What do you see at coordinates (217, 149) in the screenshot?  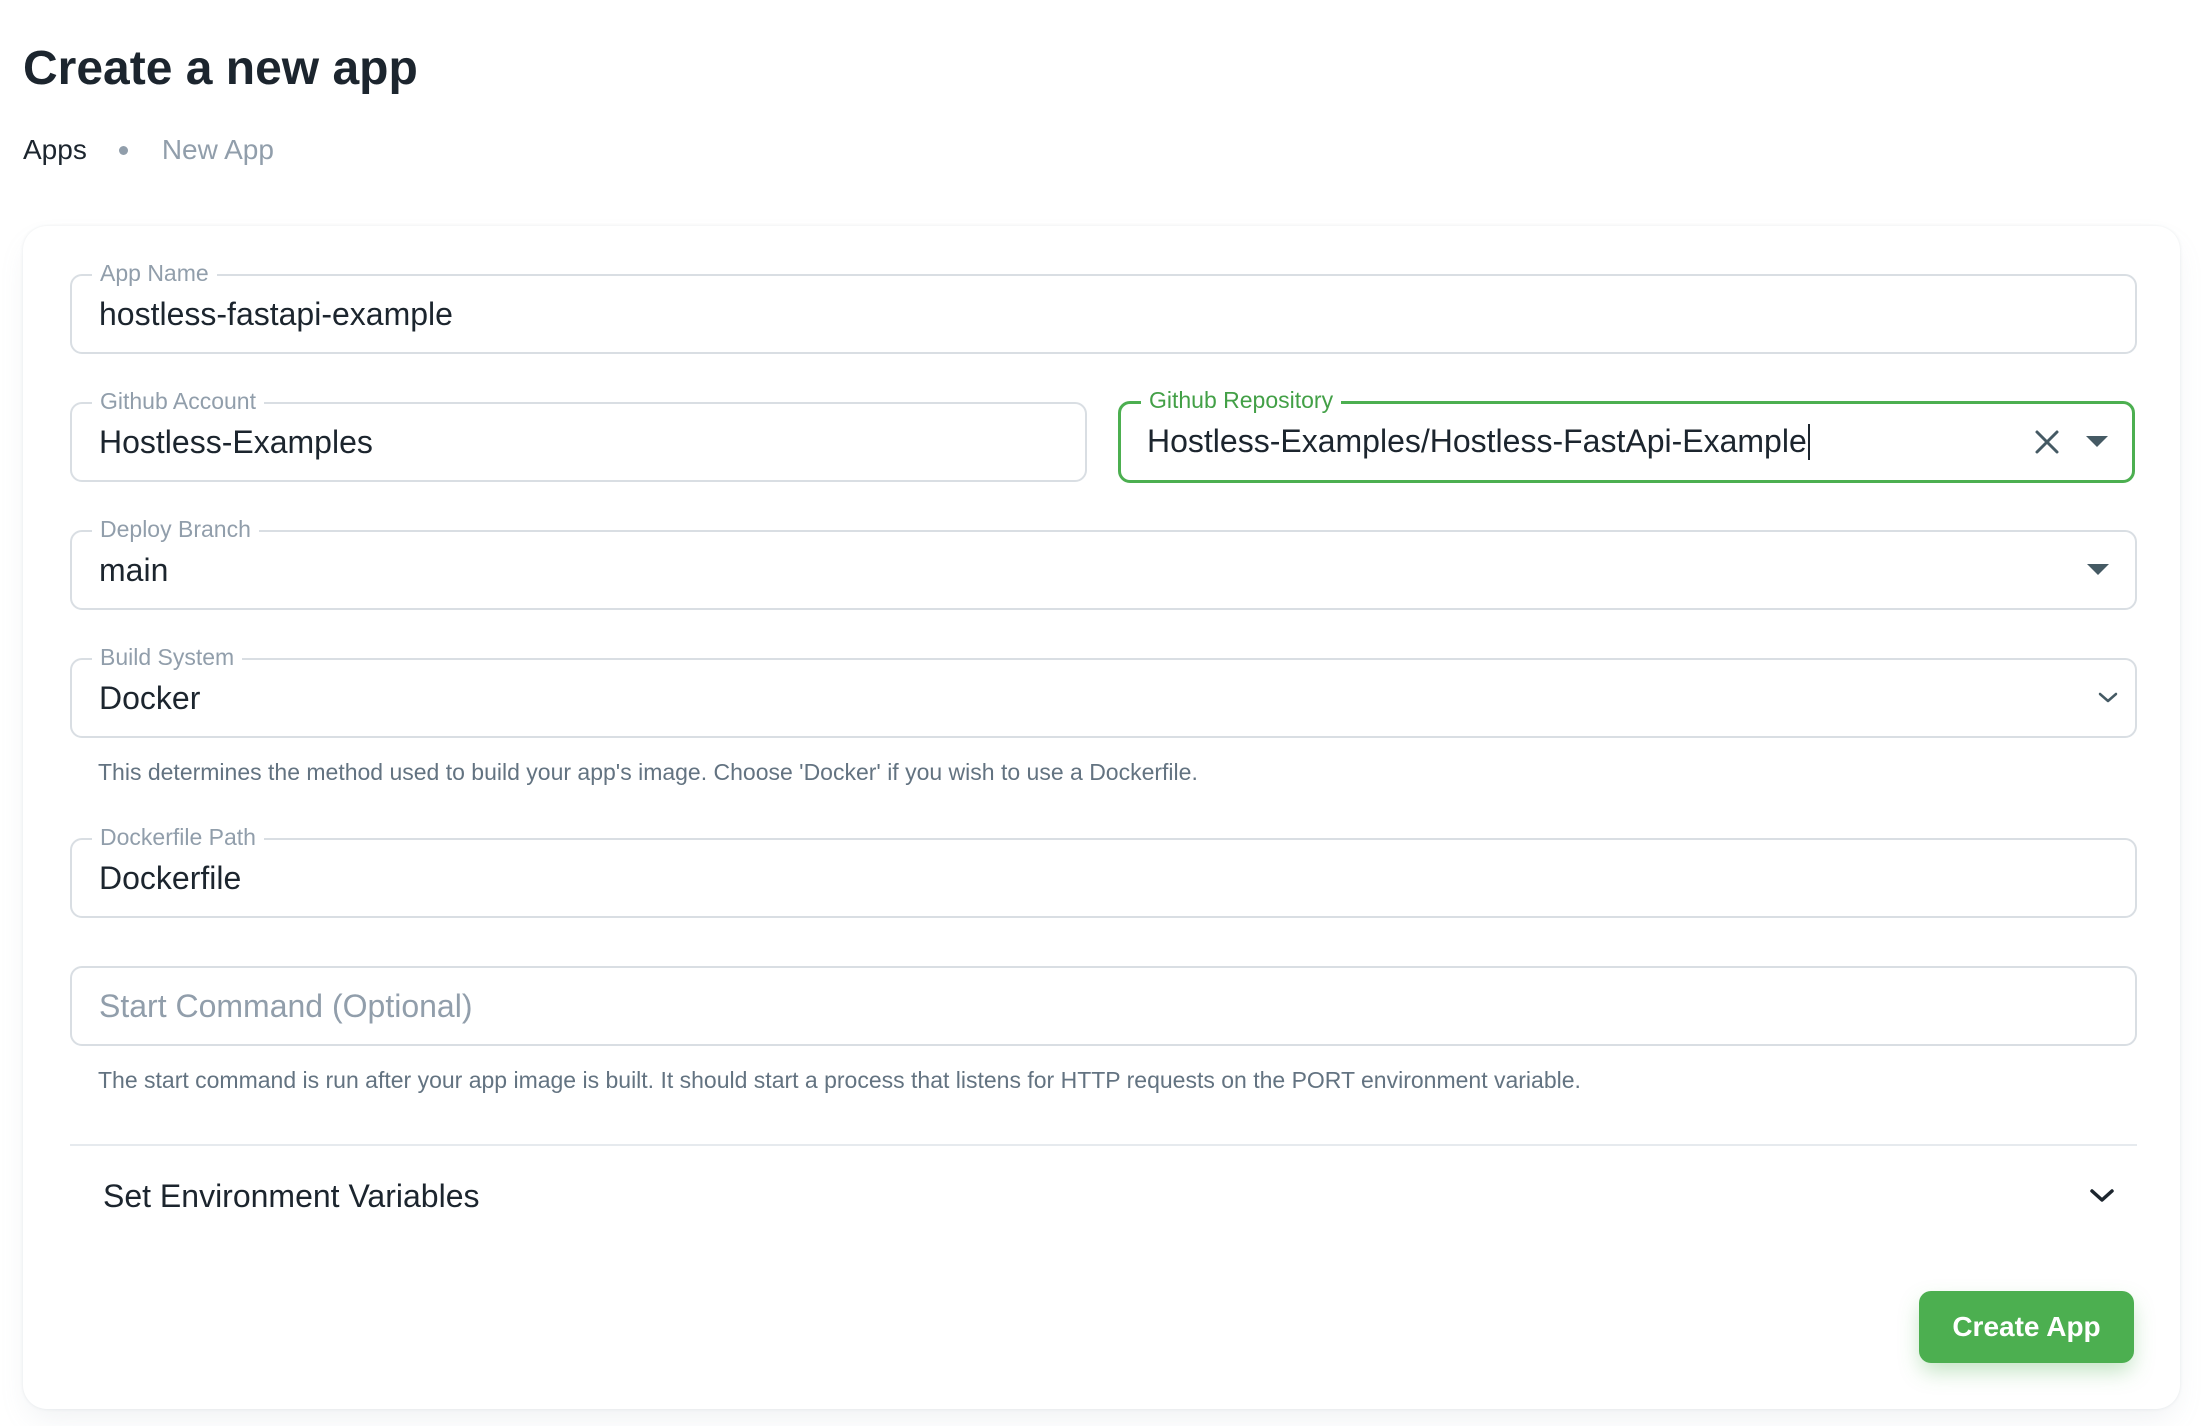 I see `breadcrumb-current: New App` at bounding box center [217, 149].